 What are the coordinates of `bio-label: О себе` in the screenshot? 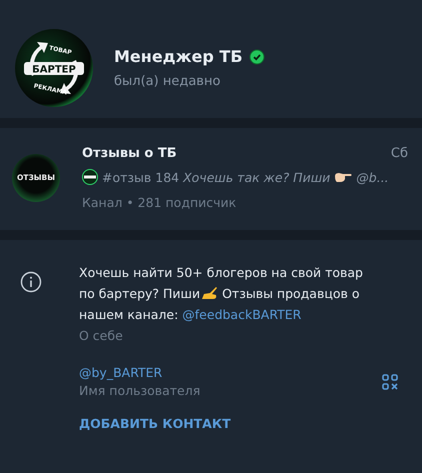 It's located at (101, 335).